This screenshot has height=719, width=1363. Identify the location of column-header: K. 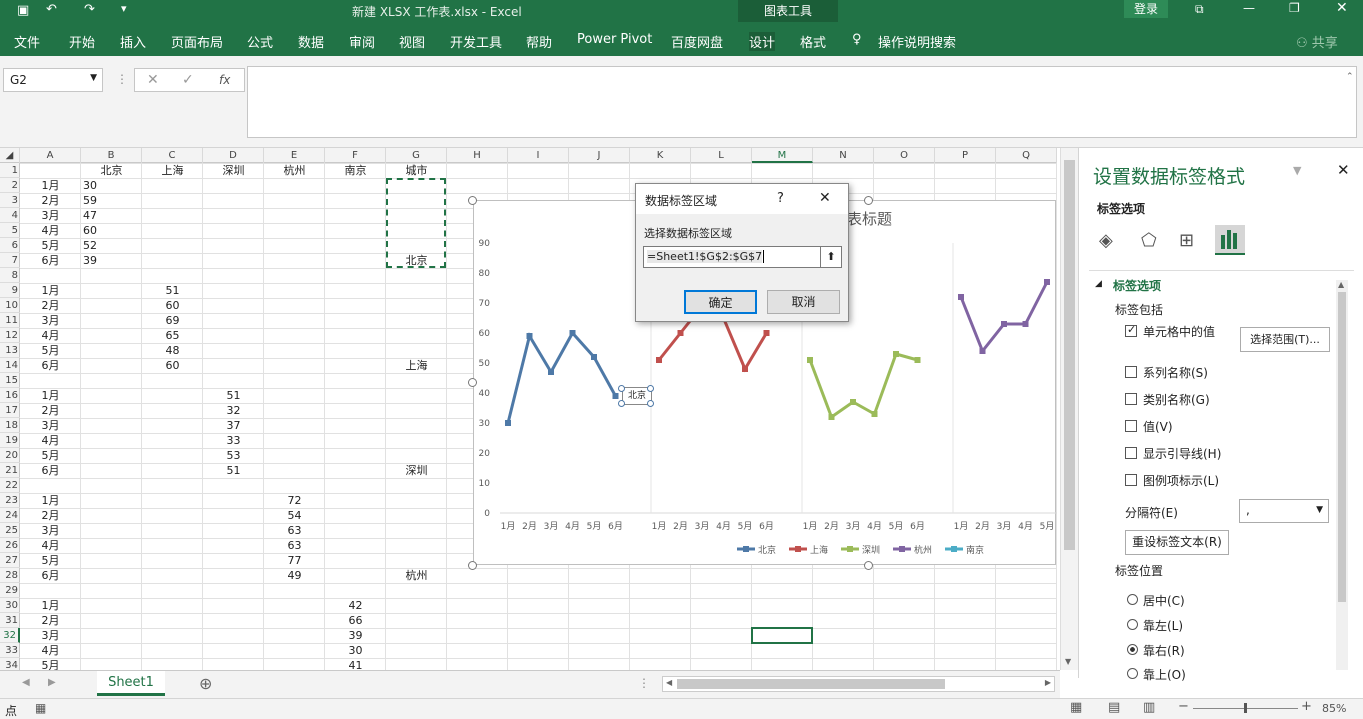
(660, 155).